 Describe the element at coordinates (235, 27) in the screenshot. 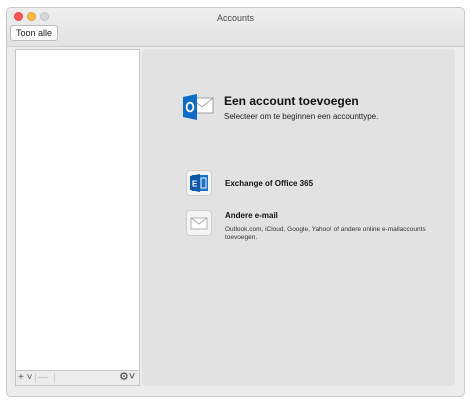

I see `title-bar: Accounts Toon alle` at that location.